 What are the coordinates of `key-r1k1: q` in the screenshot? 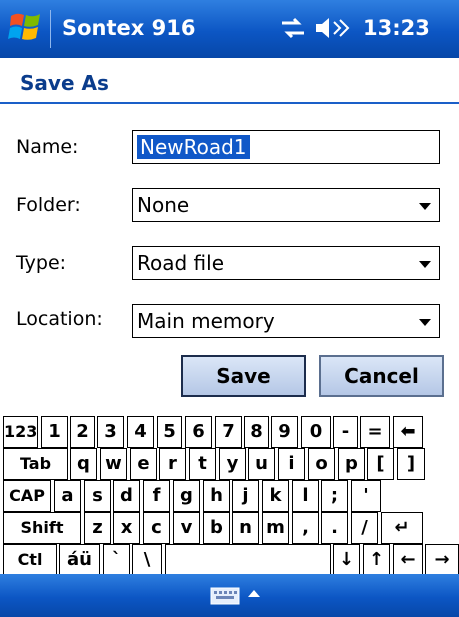 It's located at (83, 464).